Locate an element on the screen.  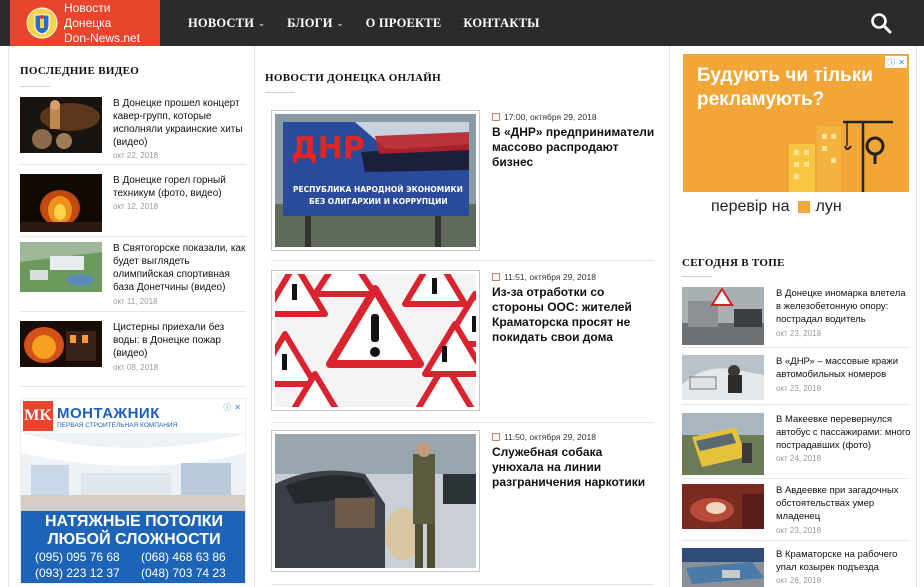
nav-blogs: БЛОГИ ⌄ is located at coordinates (315, 23).